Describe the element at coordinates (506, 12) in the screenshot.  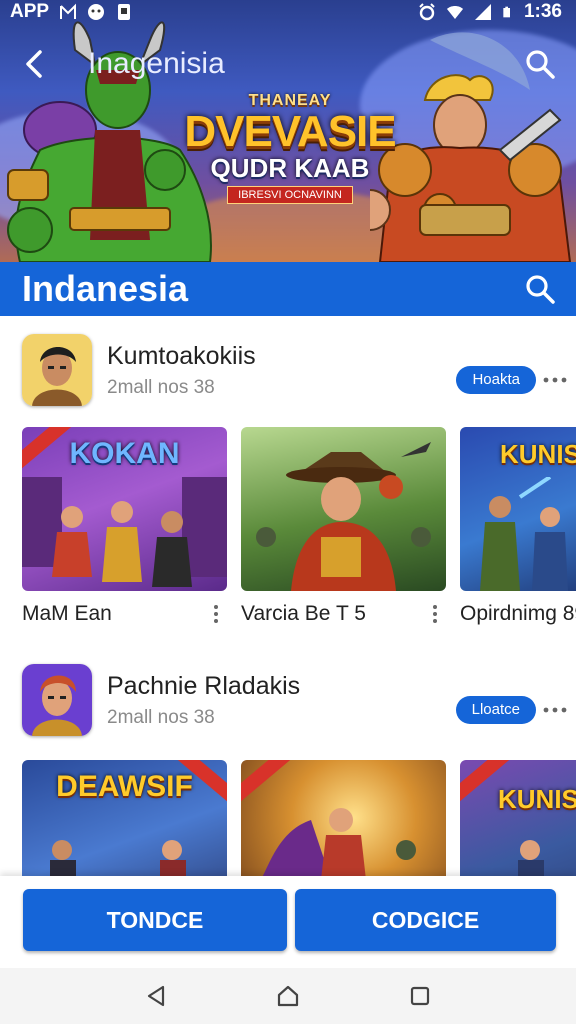
I see `battery-icon` at that location.